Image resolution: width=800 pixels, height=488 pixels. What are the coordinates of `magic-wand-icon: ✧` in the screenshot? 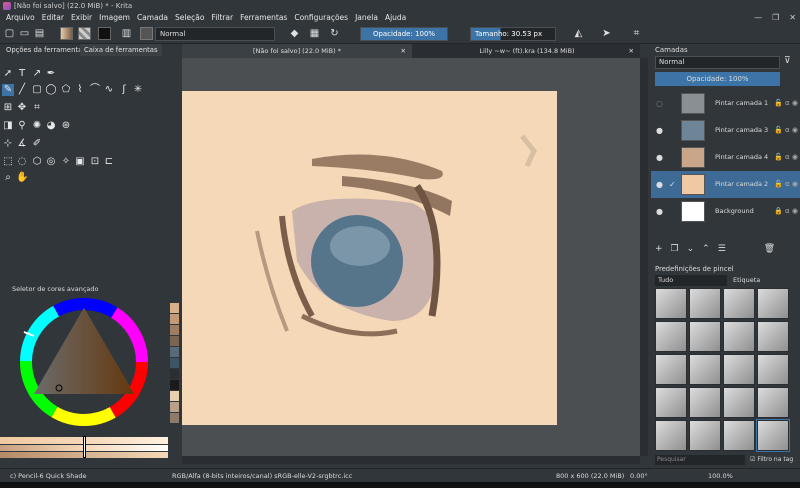 It's located at (66, 162).